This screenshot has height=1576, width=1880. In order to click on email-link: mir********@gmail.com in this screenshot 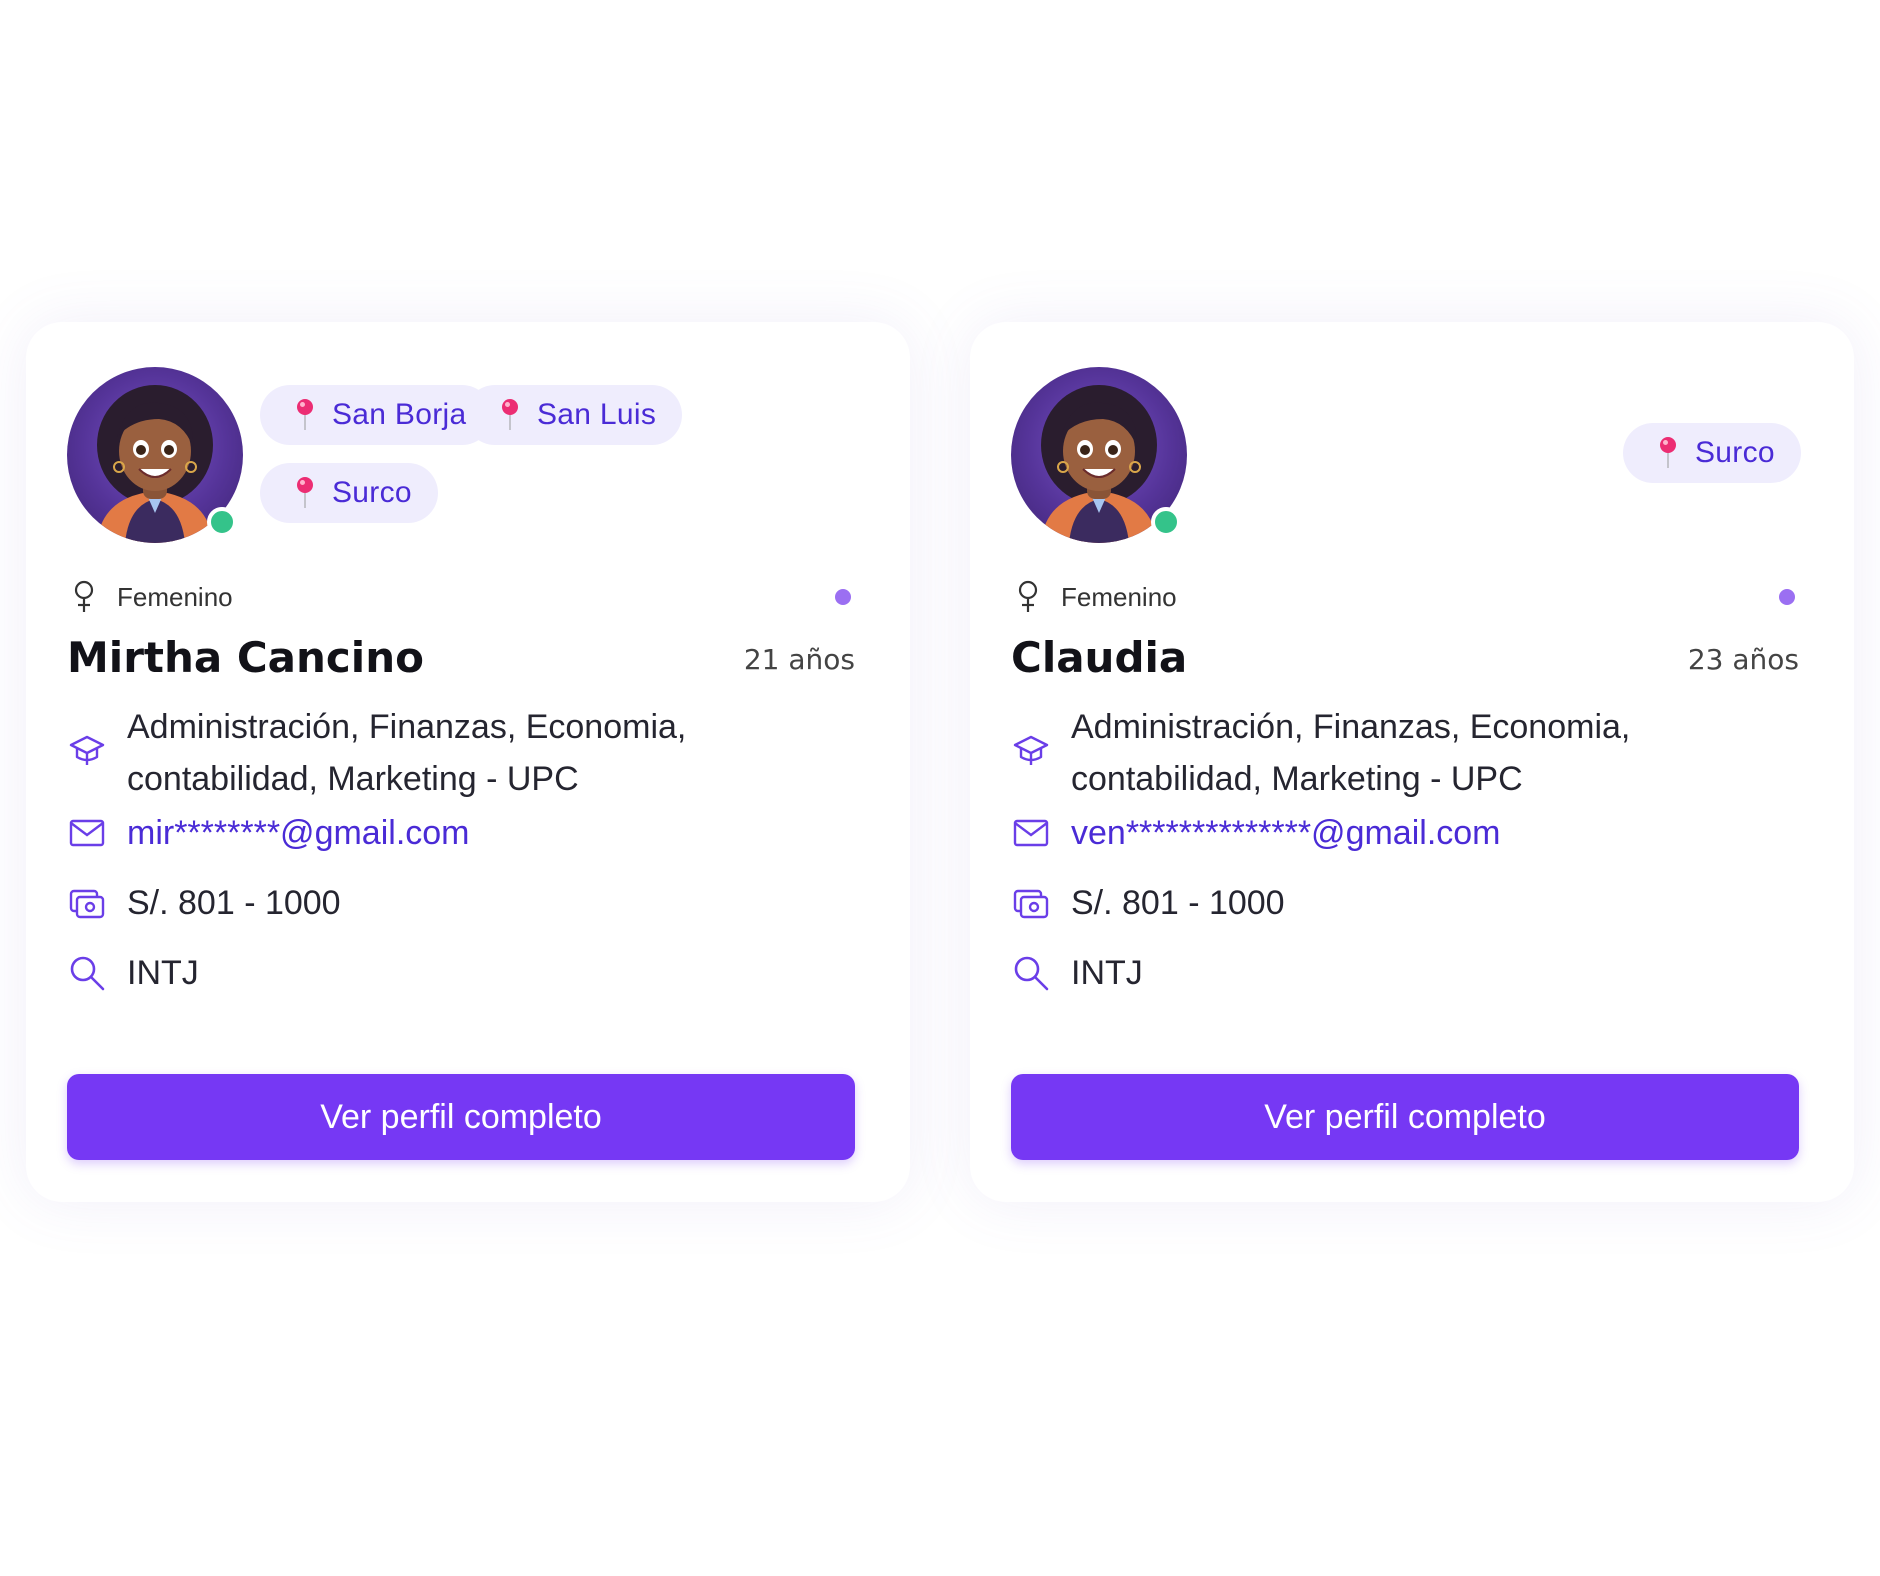, I will do `click(298, 833)`.